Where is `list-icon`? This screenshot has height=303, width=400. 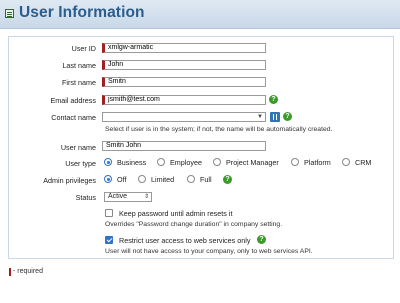 list-icon is located at coordinates (9, 13).